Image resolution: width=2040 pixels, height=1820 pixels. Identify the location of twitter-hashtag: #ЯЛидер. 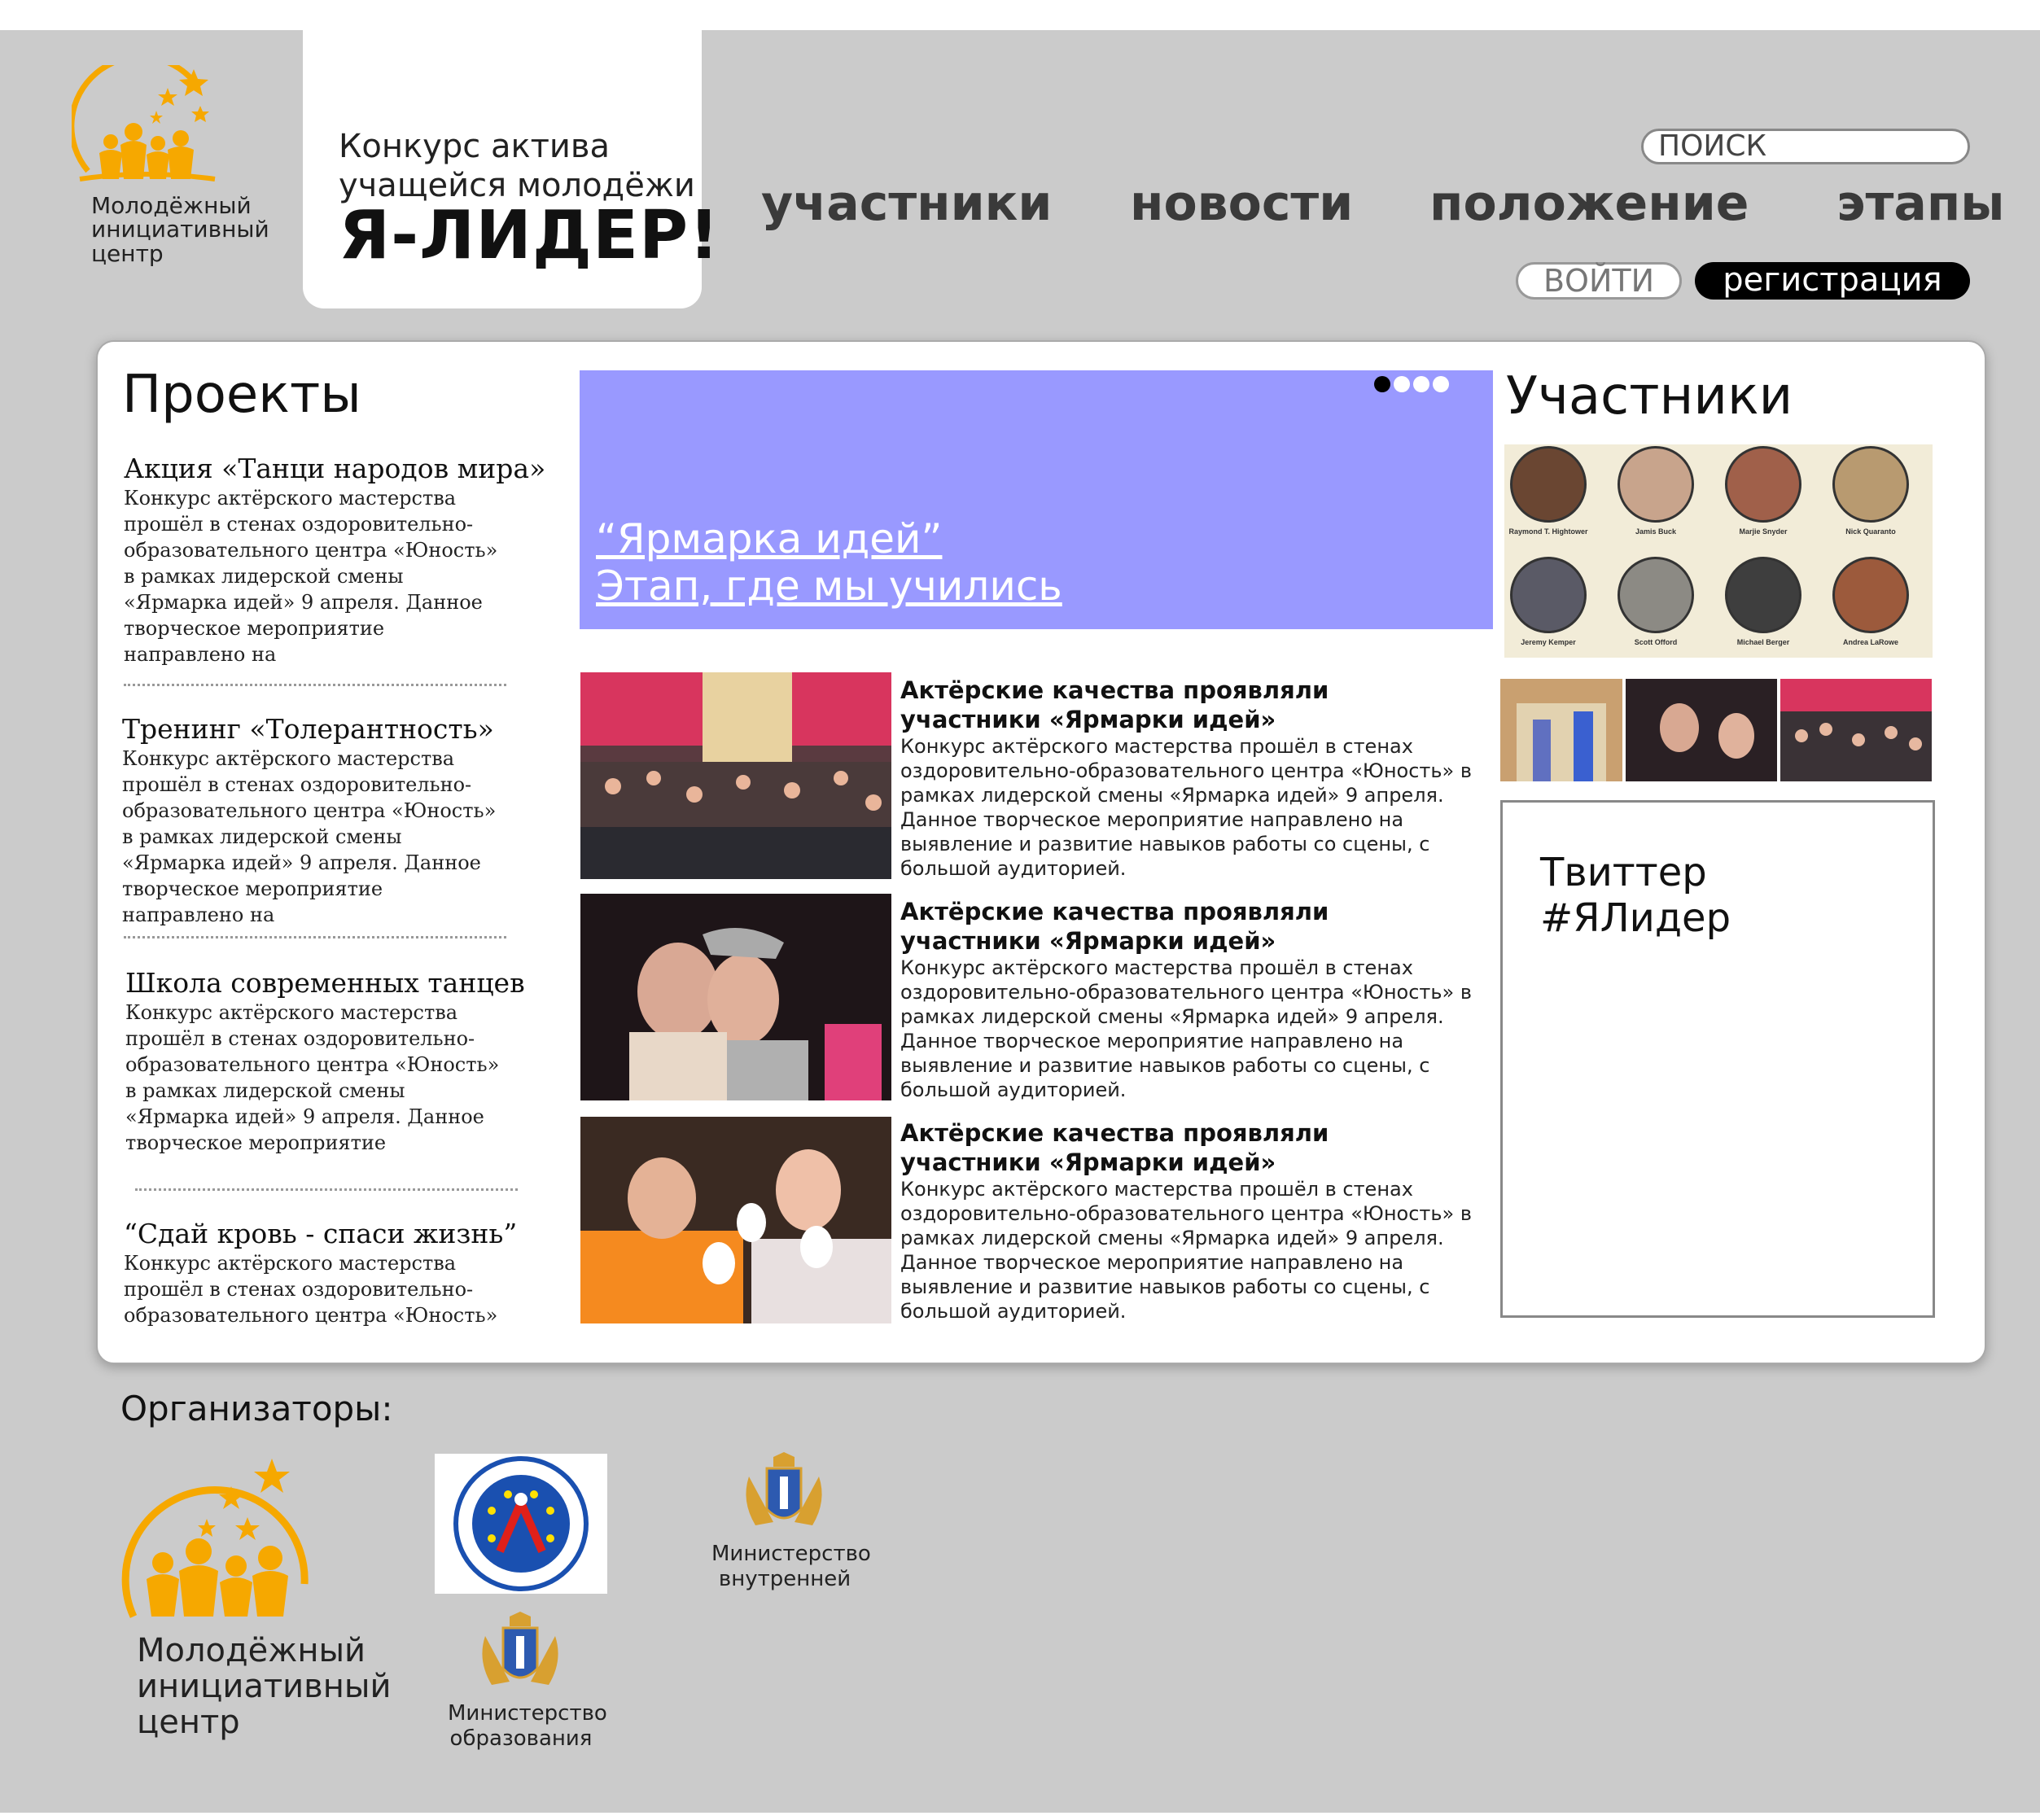
(1635, 918).